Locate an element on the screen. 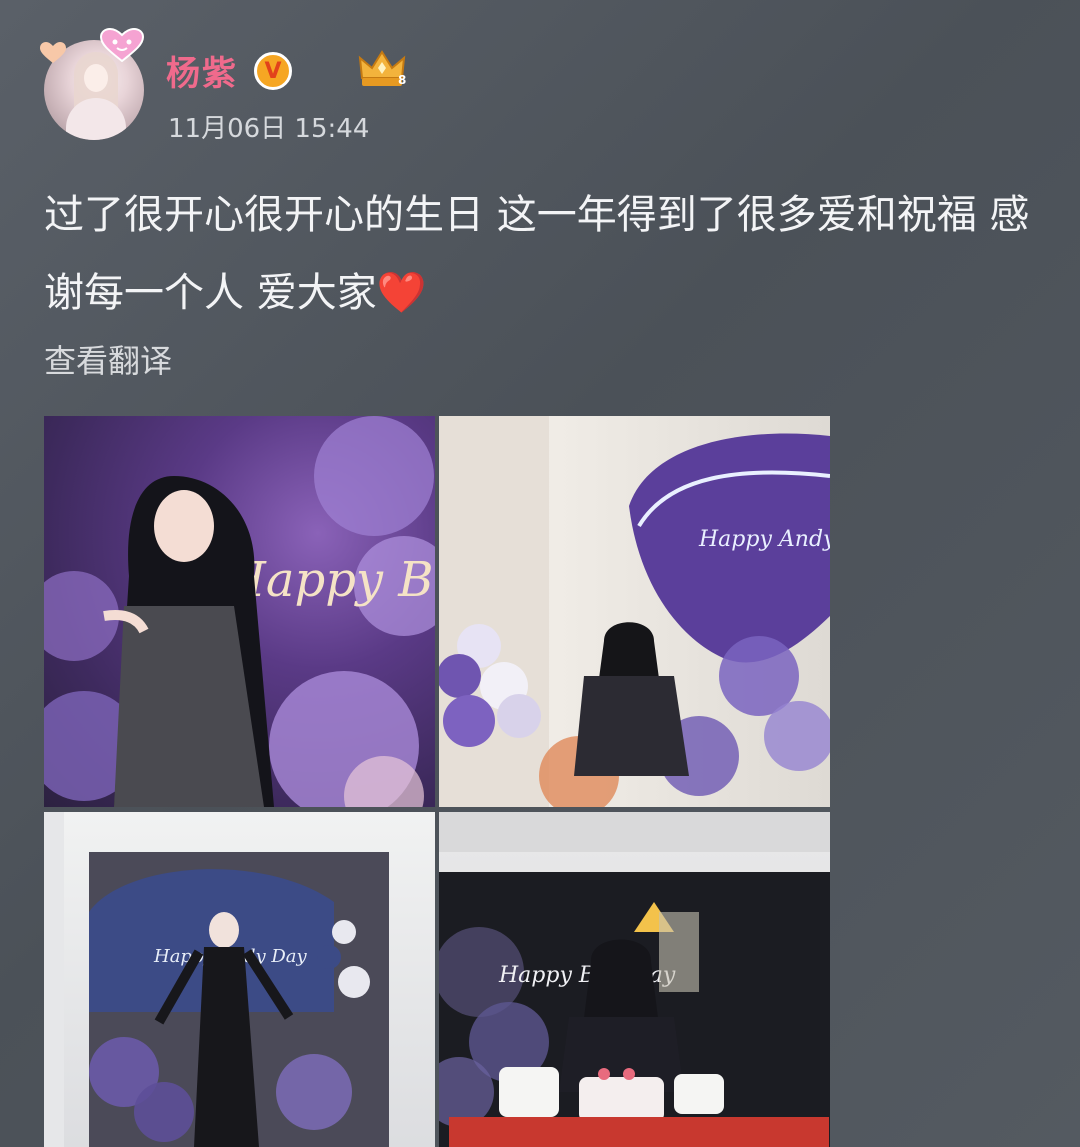 Image resolution: width=1080 pixels, height=1147 pixels. heart-small-icon is located at coordinates (53, 52).